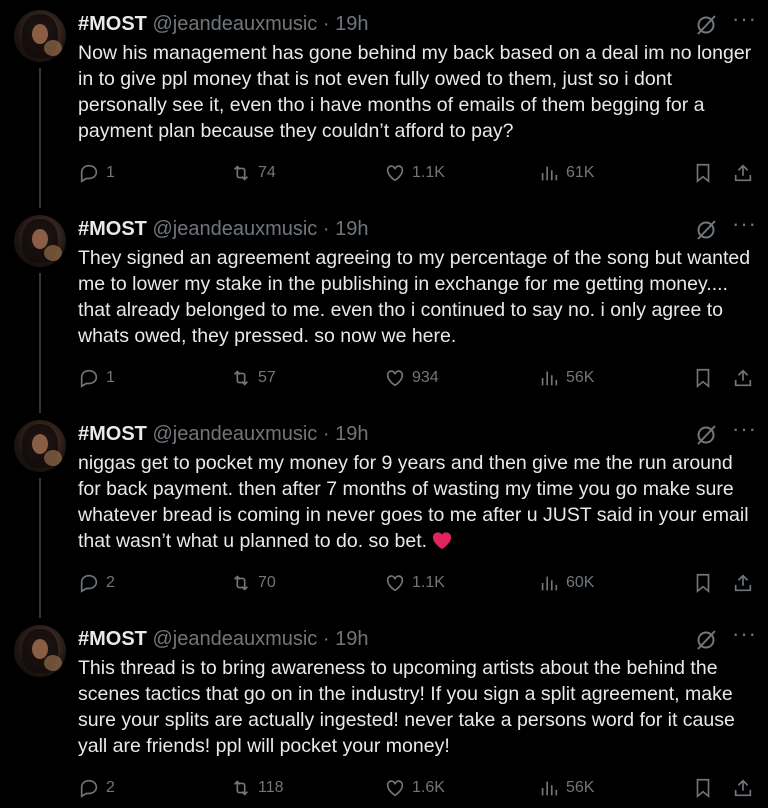 This screenshot has height=808, width=768. I want to click on repost-count: 57, so click(267, 377).